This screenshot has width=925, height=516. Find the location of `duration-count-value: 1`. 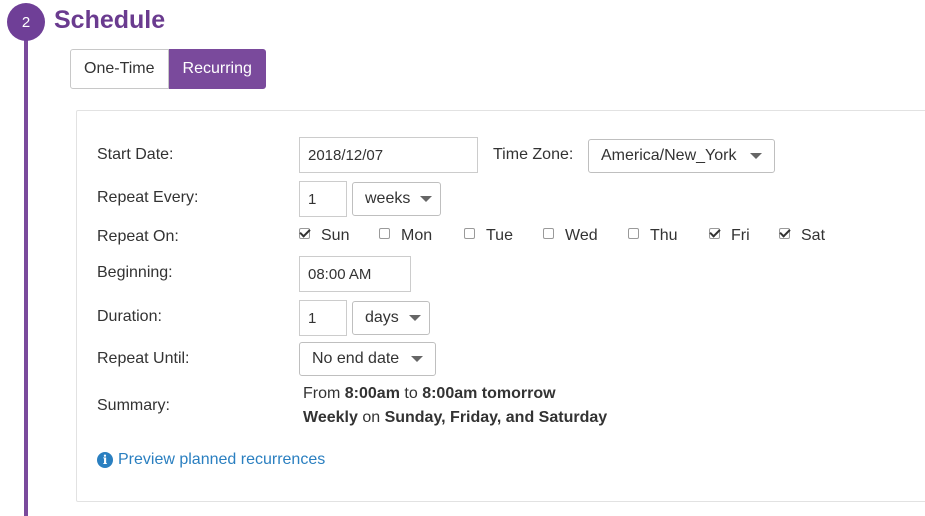

duration-count-value: 1 is located at coordinates (312, 318).